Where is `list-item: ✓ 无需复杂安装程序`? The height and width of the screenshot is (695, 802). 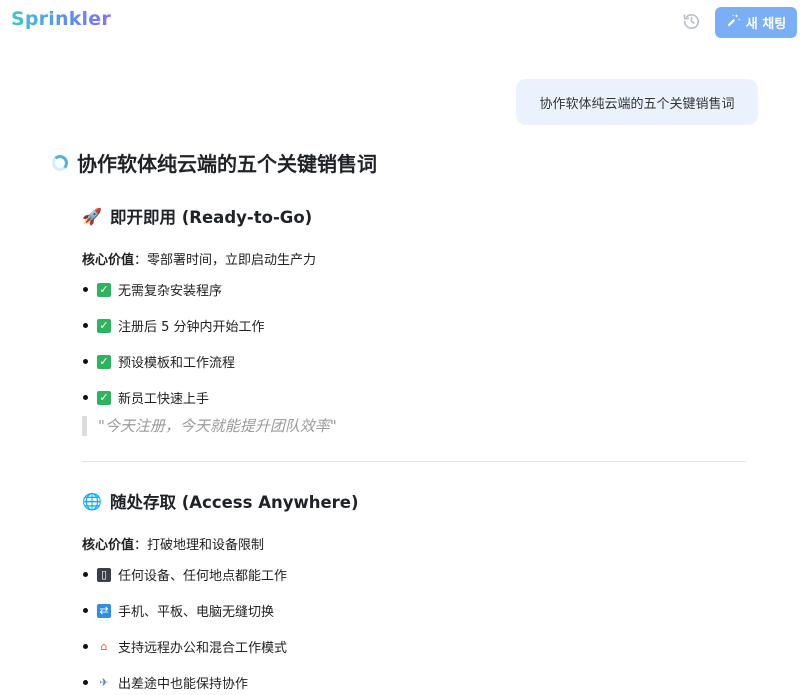
list-item: ✓ 无需复杂安装程序 is located at coordinates (152, 289).